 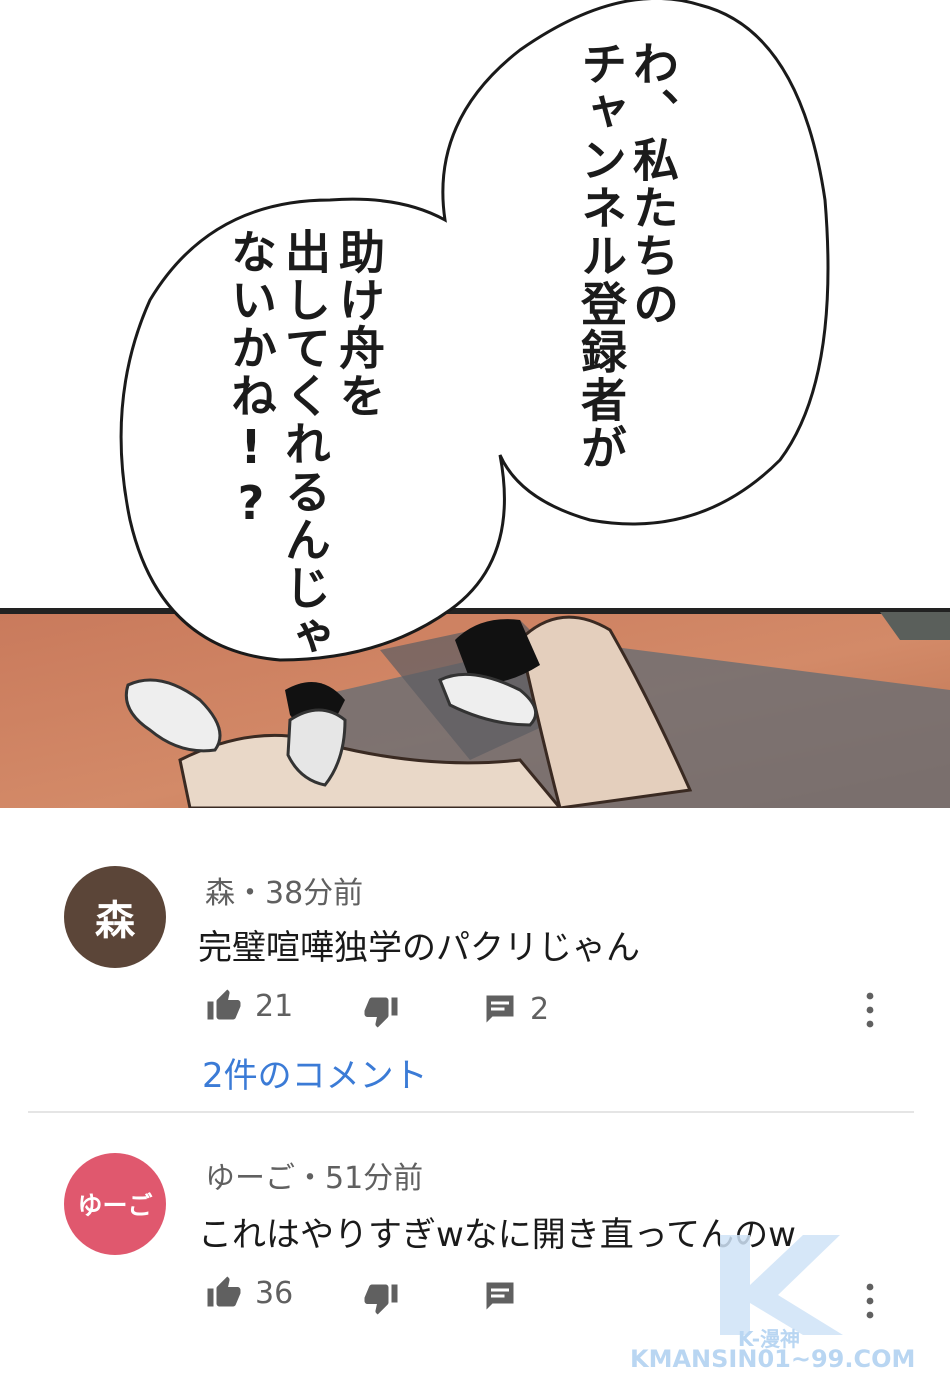 I want to click on comment-meta: 森・38分前, so click(x=284, y=890).